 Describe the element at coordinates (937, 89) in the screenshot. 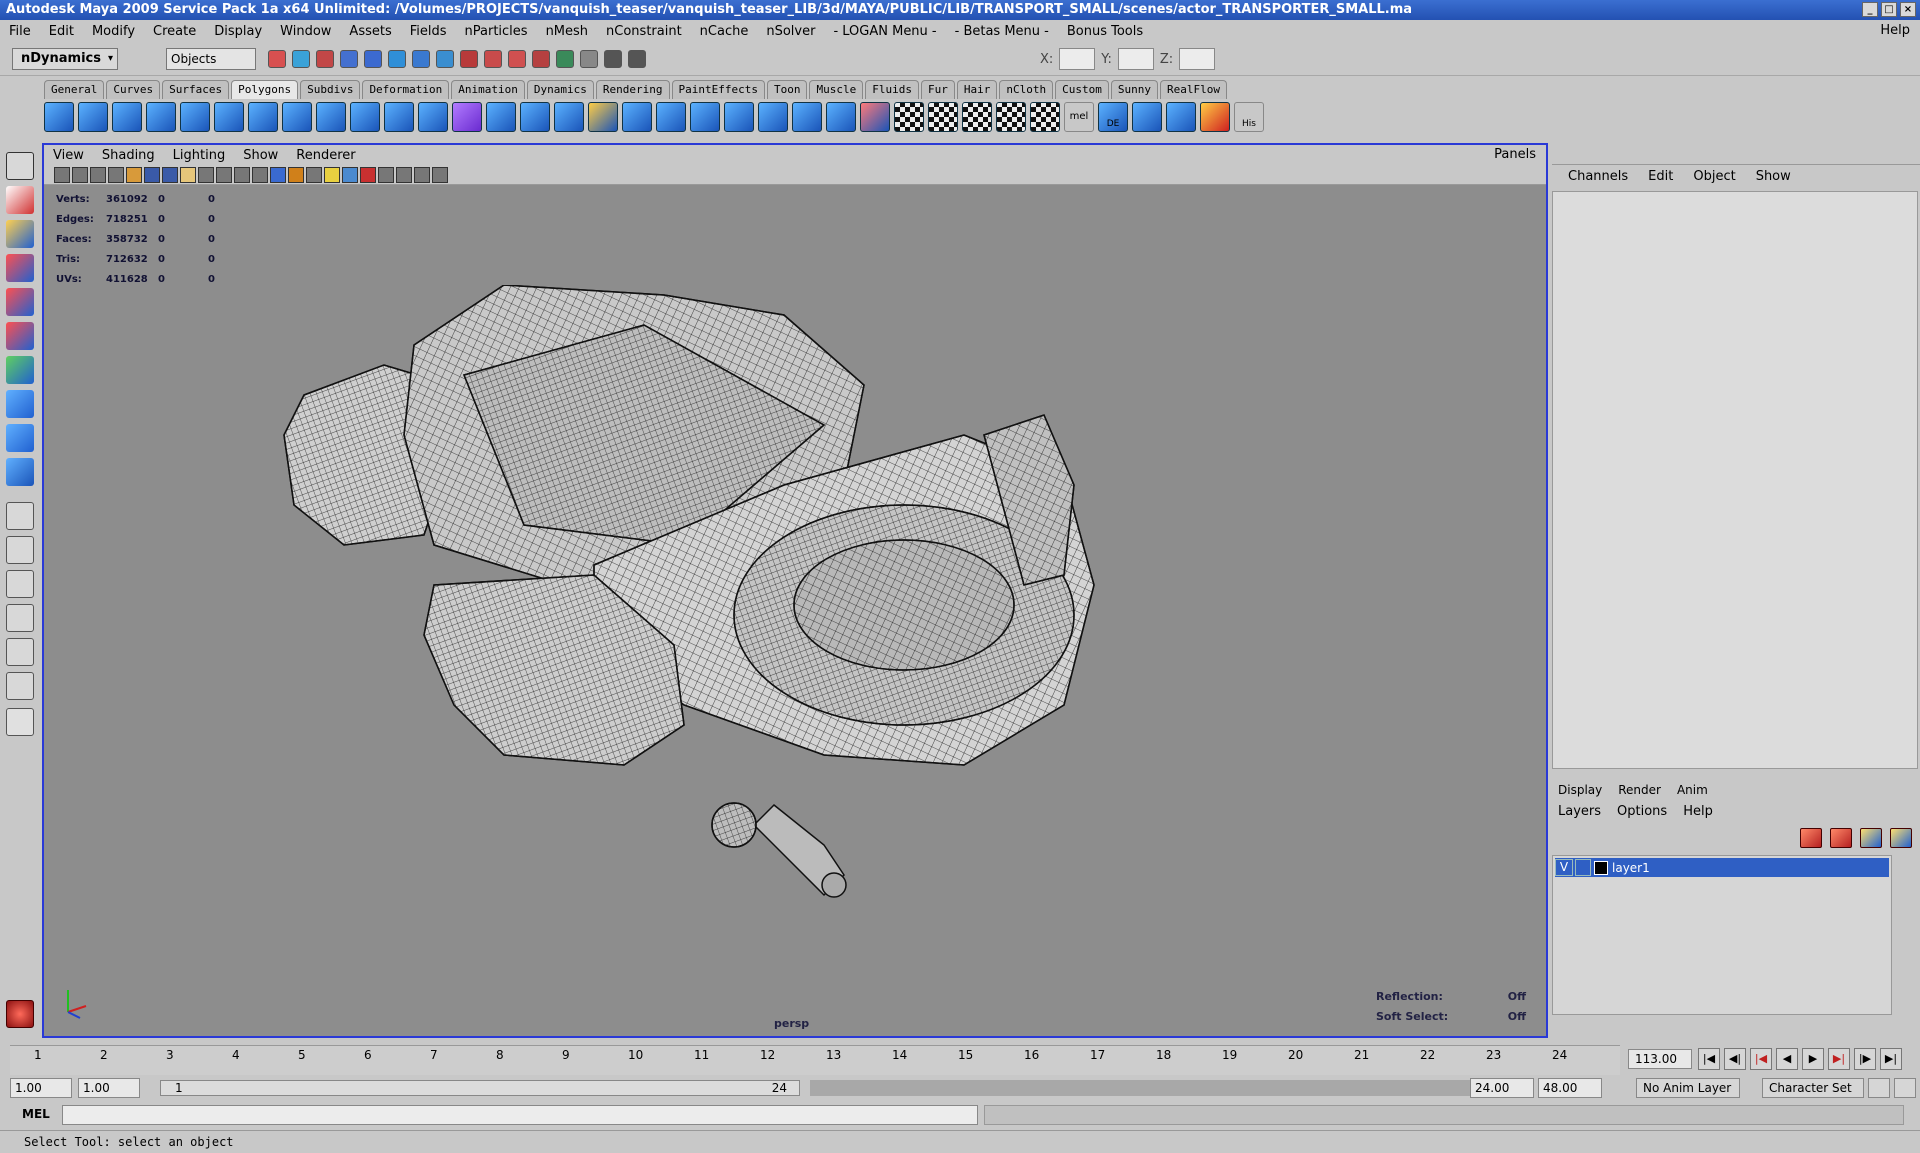

I see `shelf-tab-fur: Fur` at that location.